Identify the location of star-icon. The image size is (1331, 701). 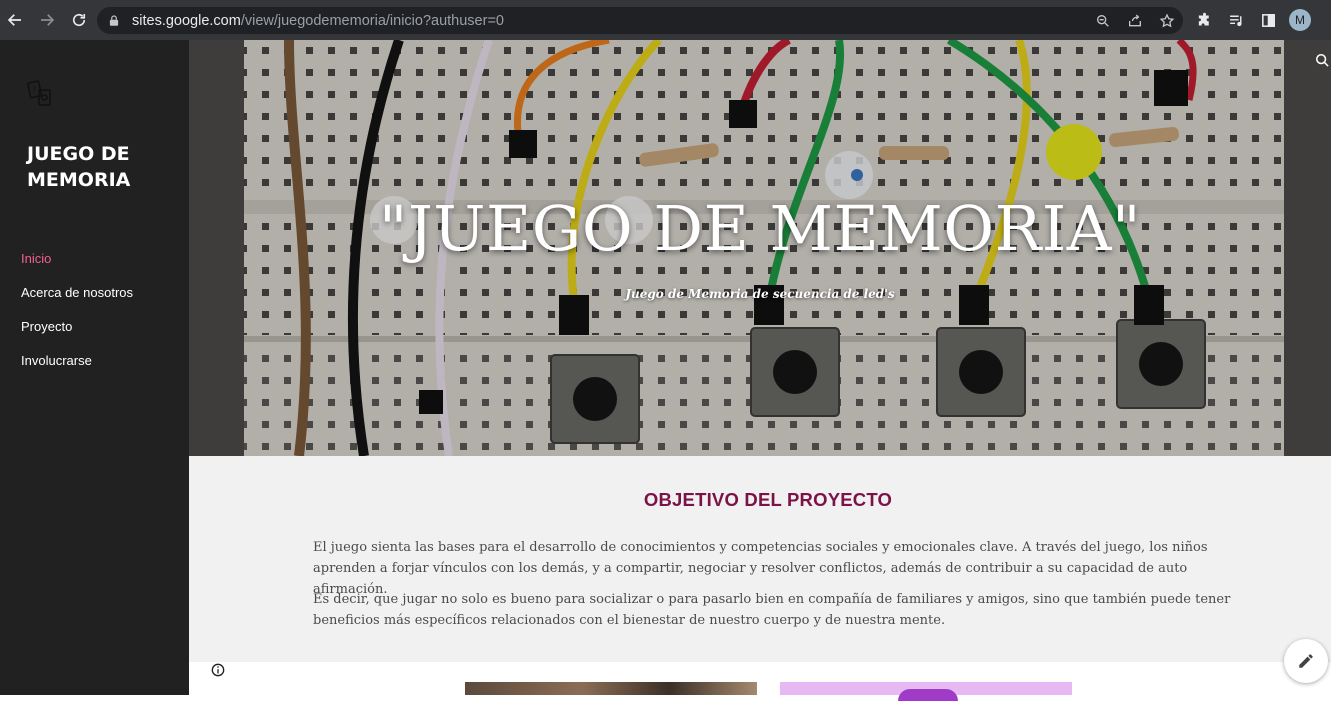
(1167, 21).